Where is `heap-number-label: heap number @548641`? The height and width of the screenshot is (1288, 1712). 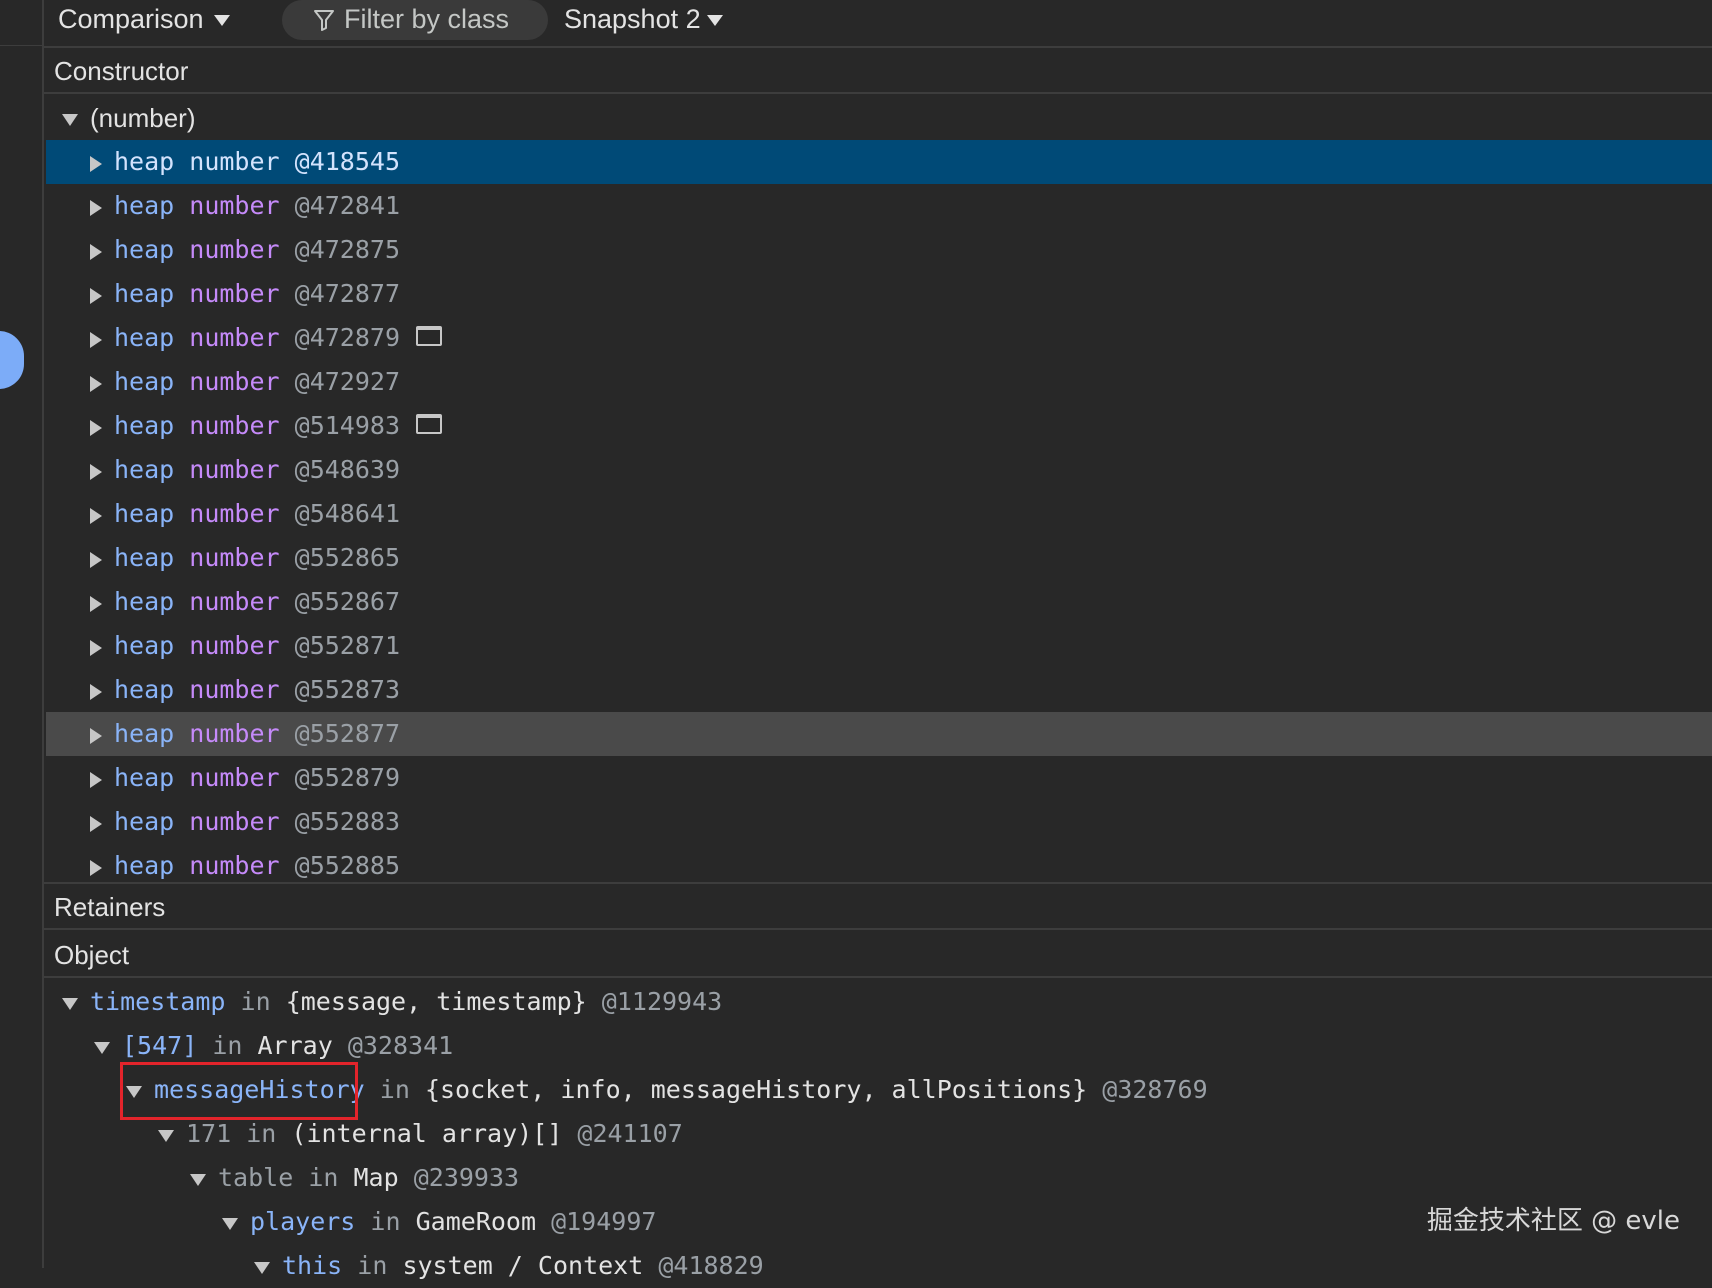
heap-number-label: heap number @548641 is located at coordinates (257, 514).